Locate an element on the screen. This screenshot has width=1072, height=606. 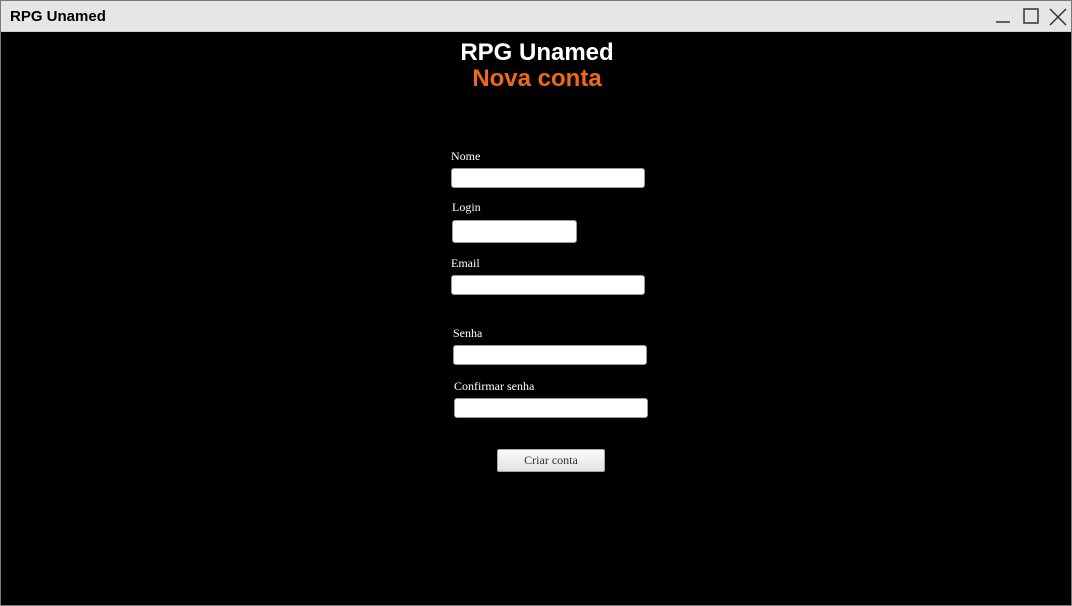
nome-input is located at coordinates (548, 178).